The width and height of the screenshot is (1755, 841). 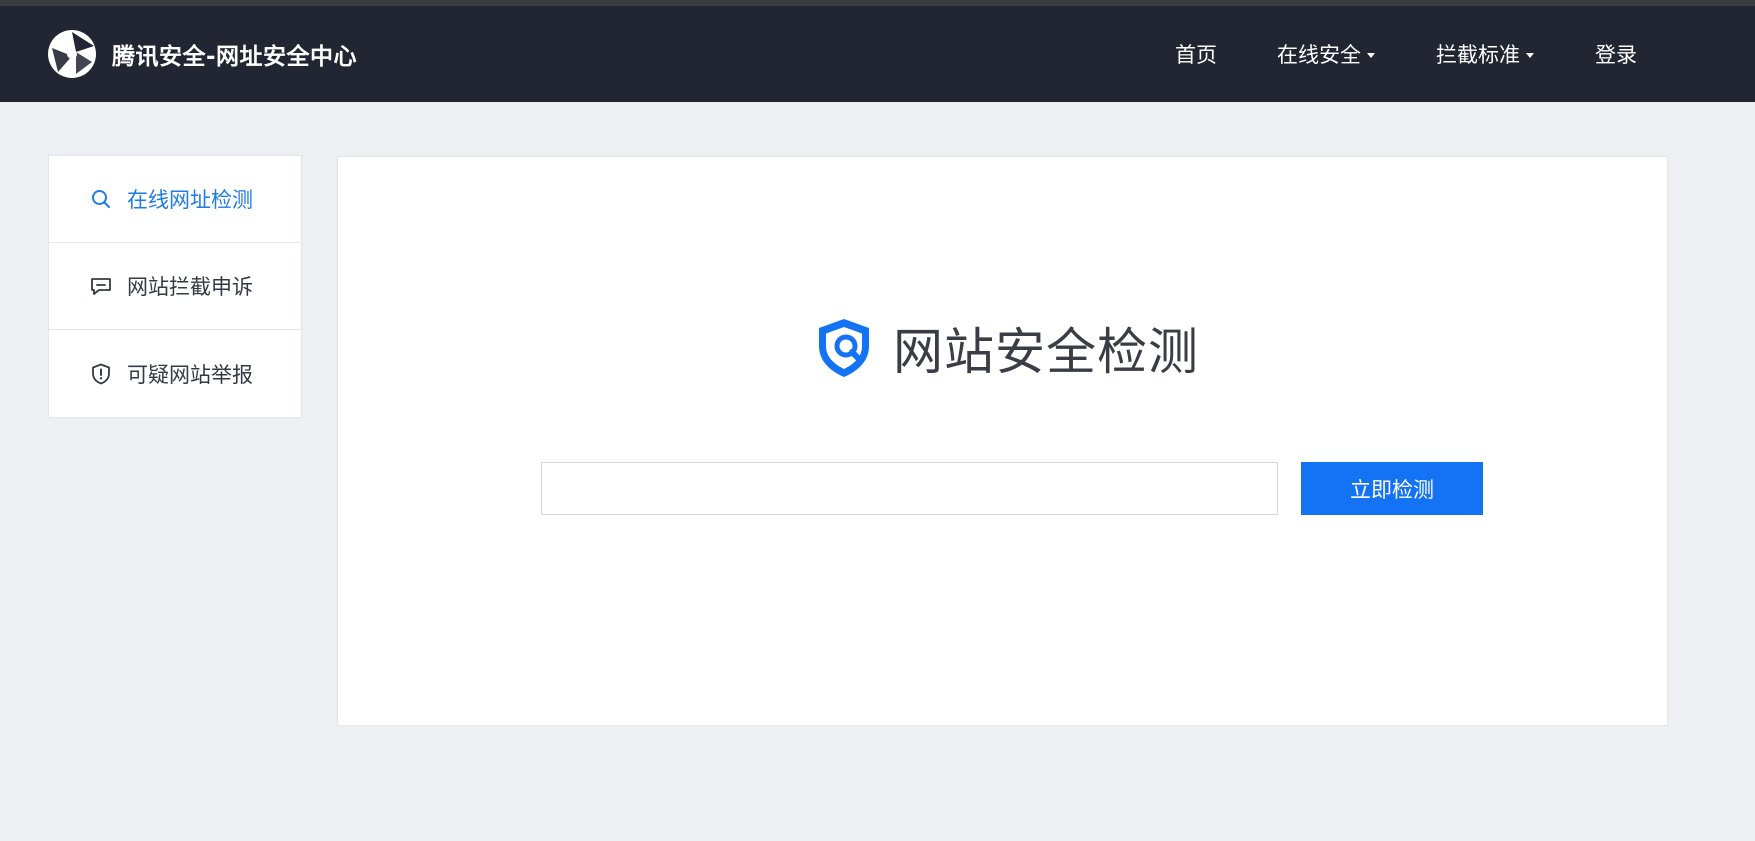 I want to click on sidebar-item-url-check: 在线网址检测, so click(x=175, y=199).